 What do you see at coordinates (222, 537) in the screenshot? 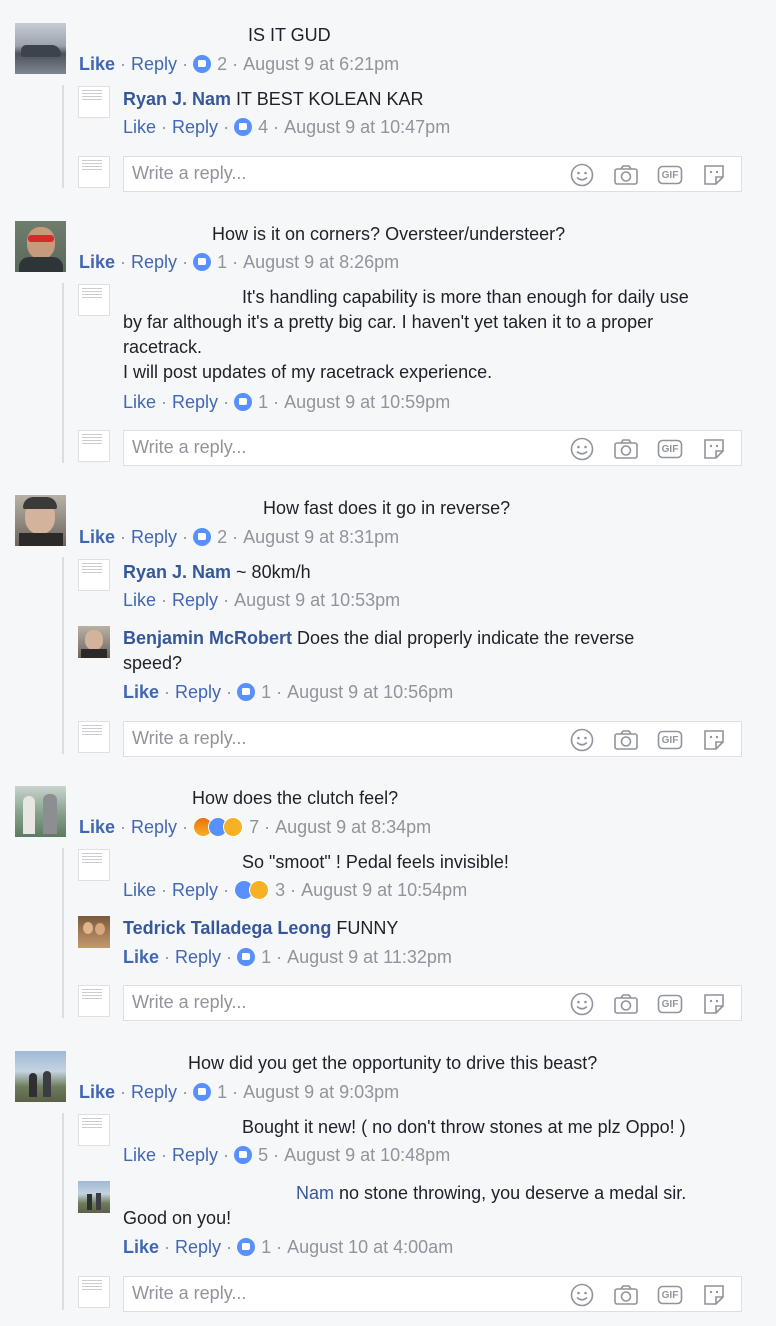
I see `reaction-count: 2` at bounding box center [222, 537].